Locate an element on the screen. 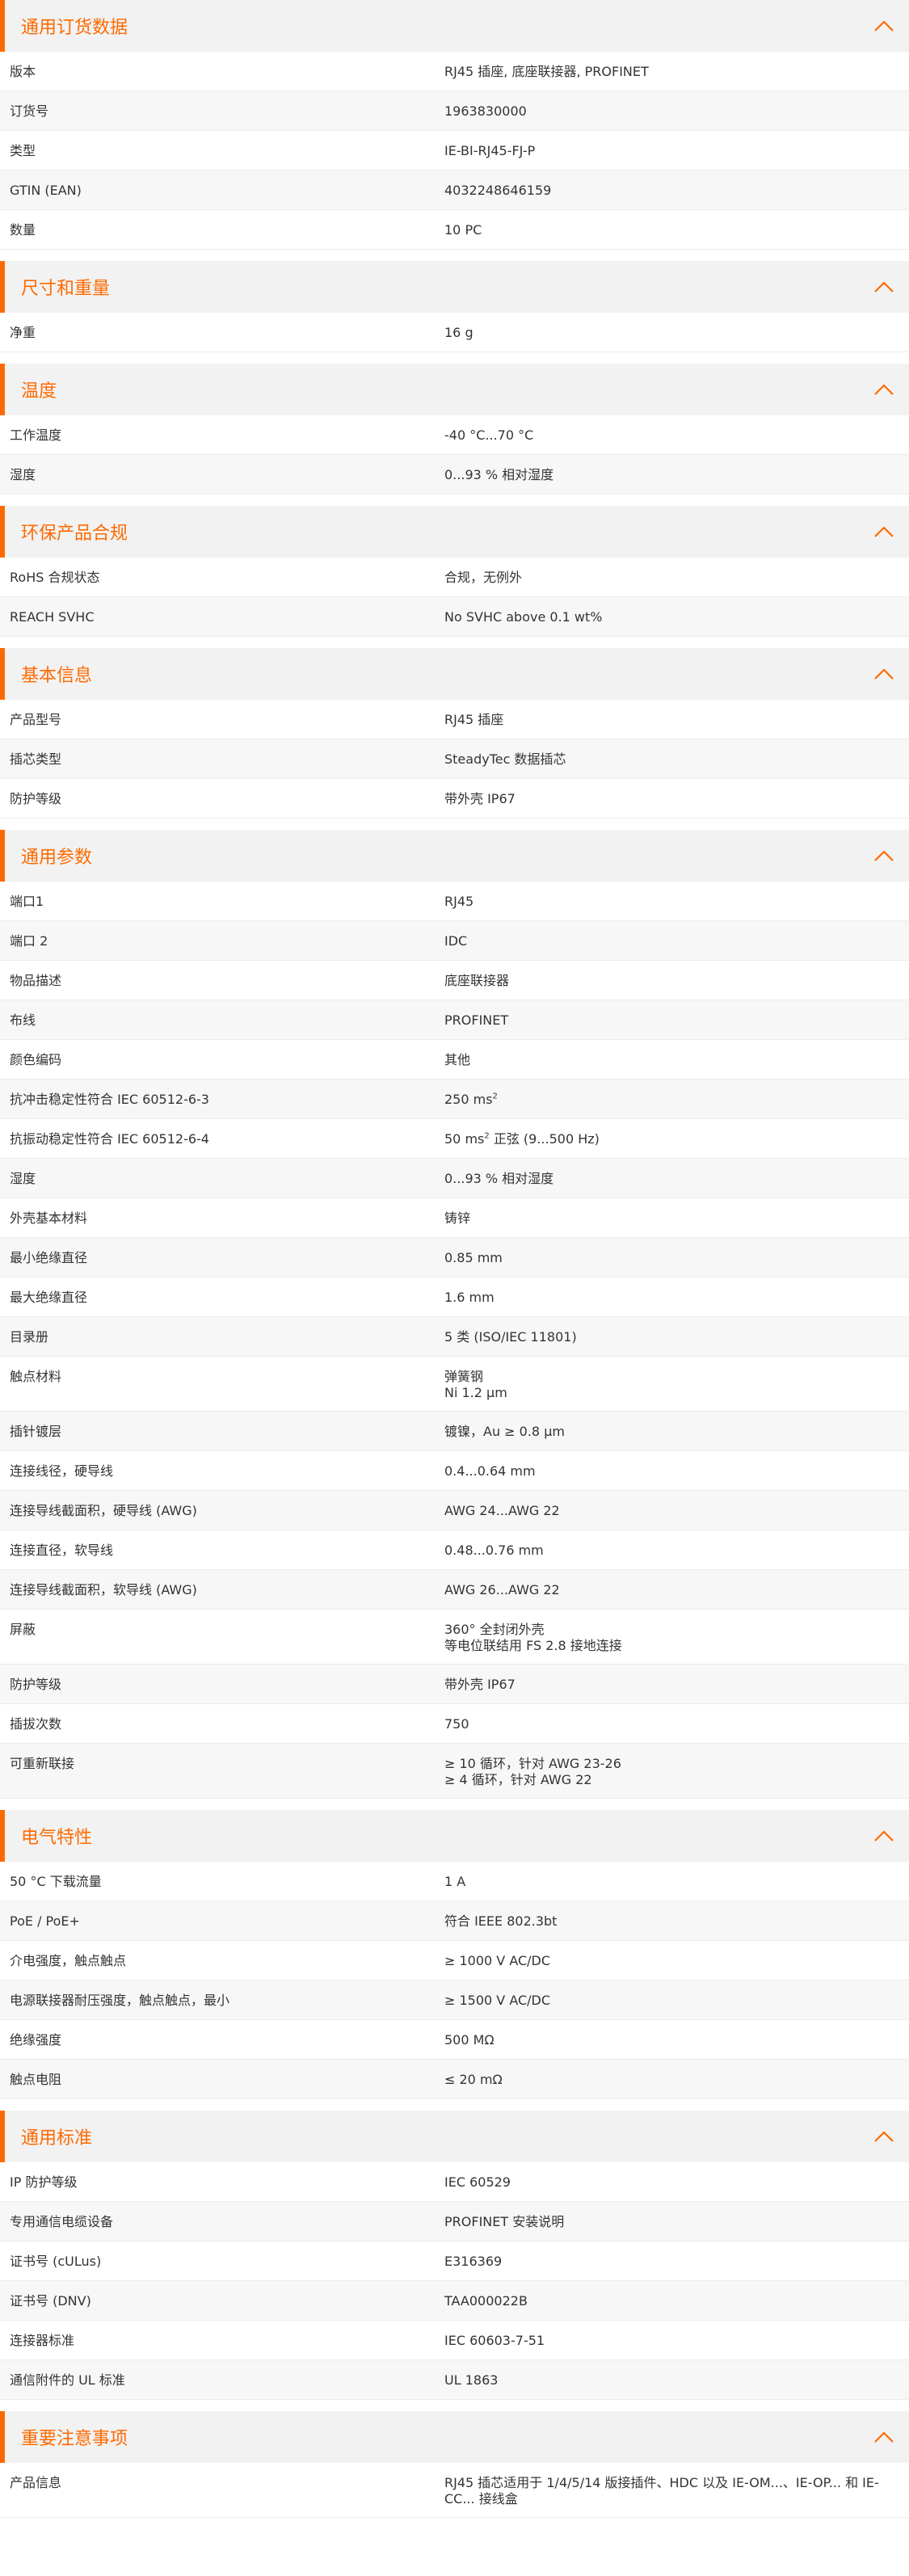 This screenshot has height=2576, width=909. spec-label: 净重 is located at coordinates (23, 332).